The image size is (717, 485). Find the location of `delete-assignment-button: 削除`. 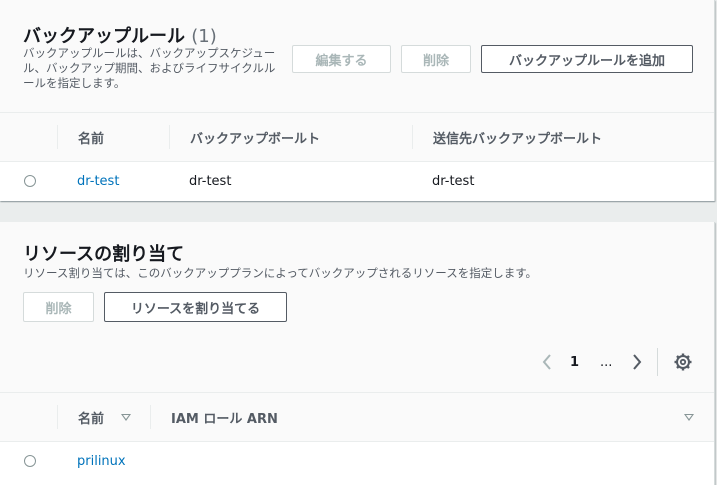

delete-assignment-button: 削除 is located at coordinates (58, 307).